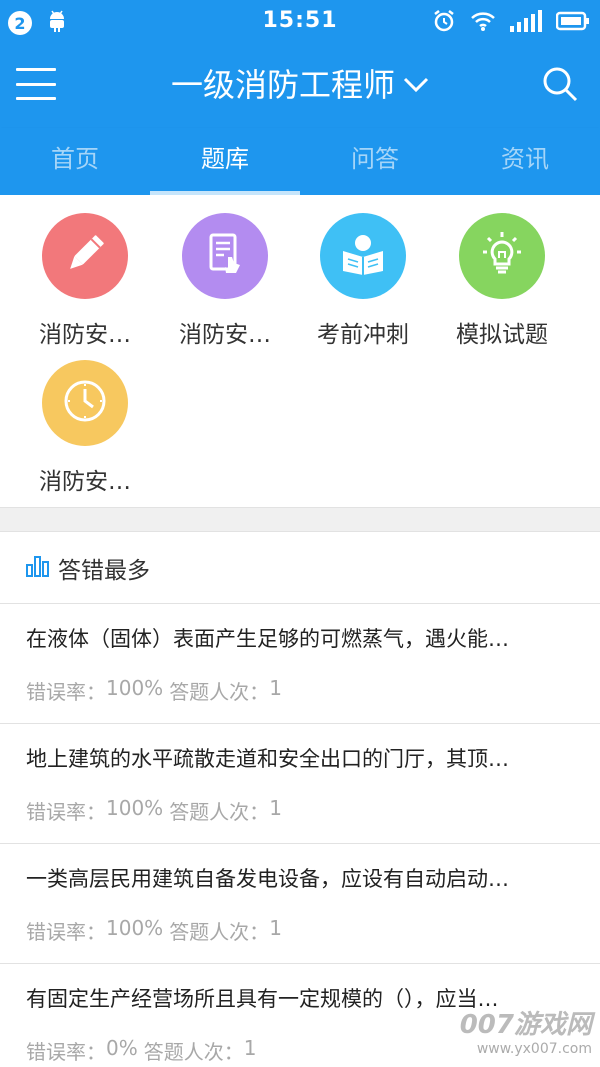 This screenshot has height=1067, width=600. I want to click on watermark-brand: 007游戏网, so click(525, 1025).